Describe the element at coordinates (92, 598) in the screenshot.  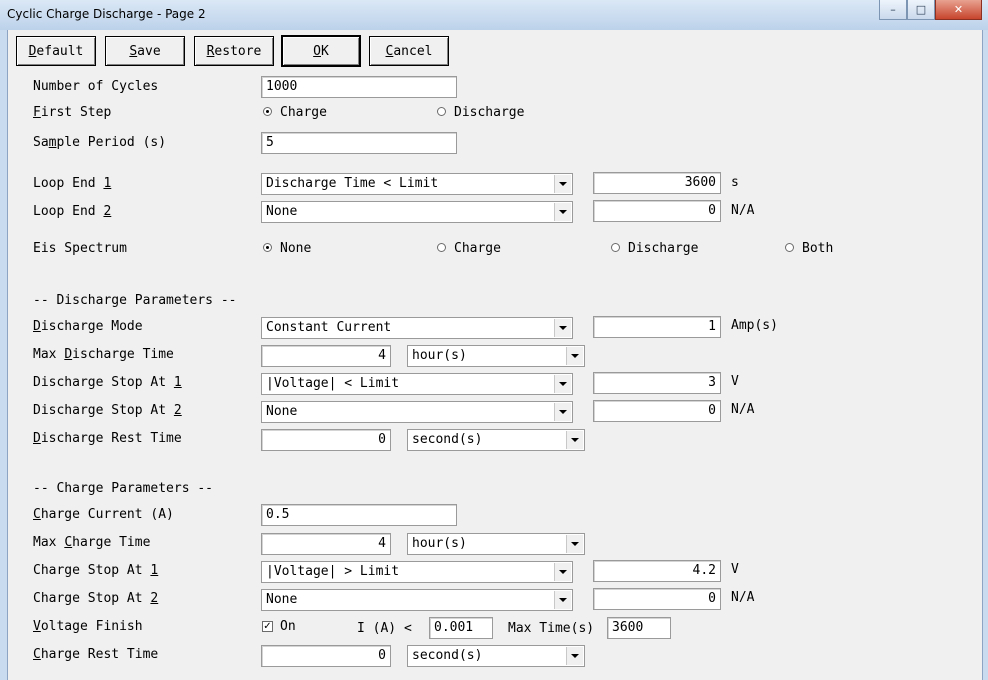
I see `charge-stop-2-label-pre: Charge Stop At` at that location.